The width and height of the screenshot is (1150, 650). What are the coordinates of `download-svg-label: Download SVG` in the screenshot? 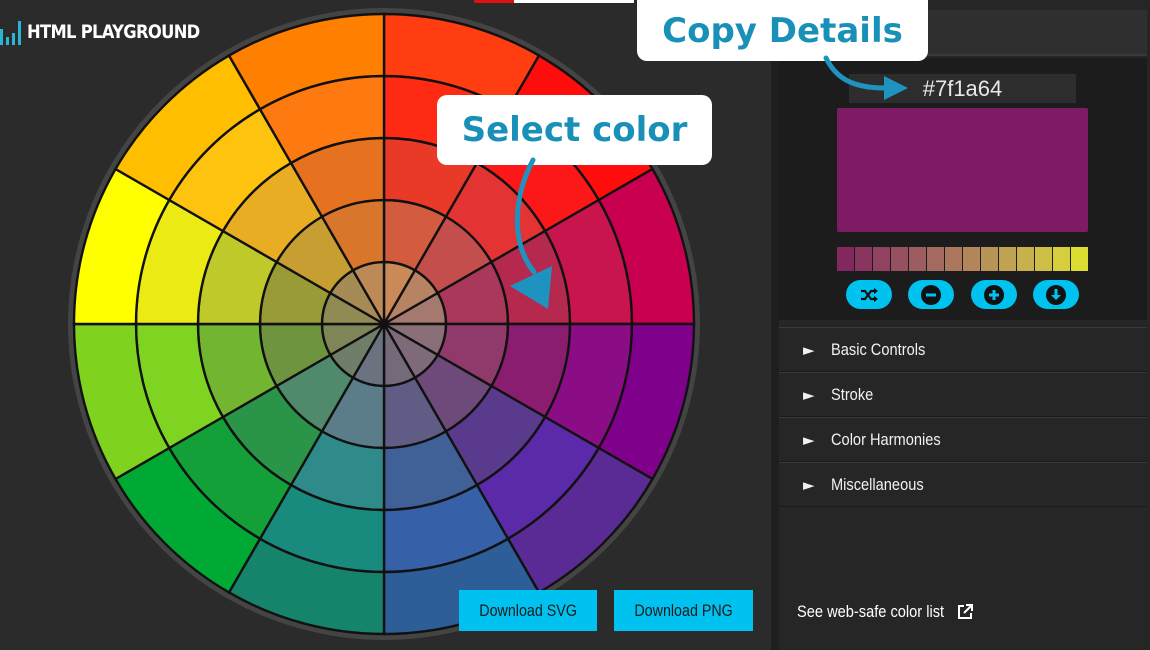 It's located at (528, 610).